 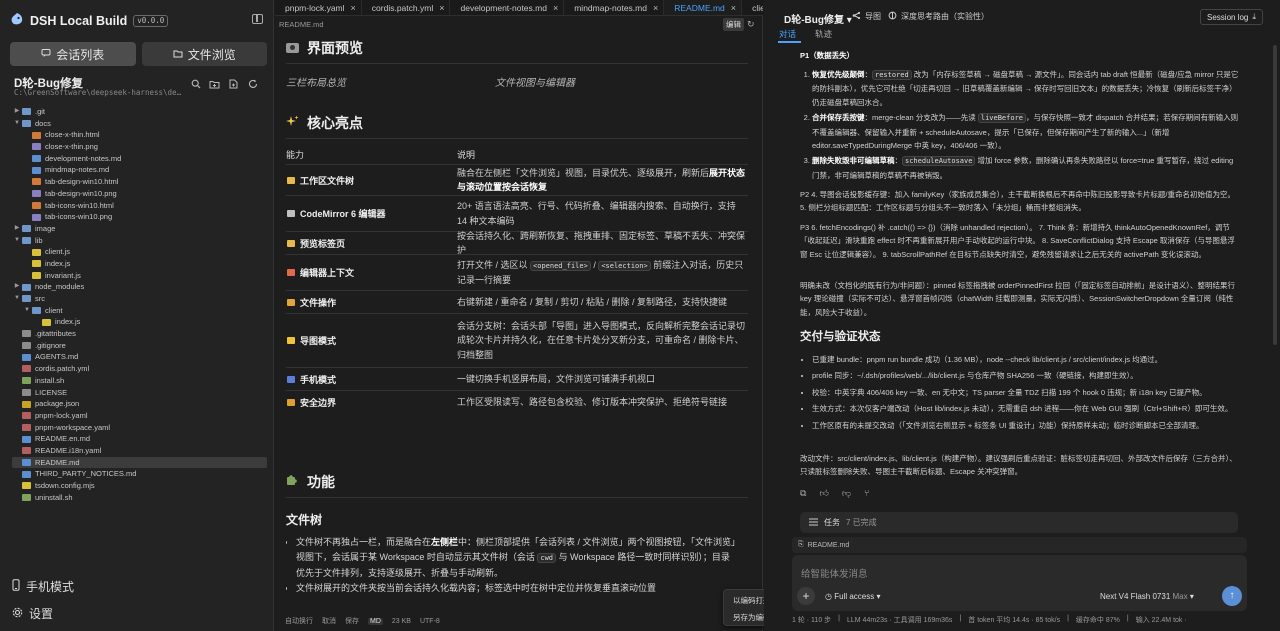 What do you see at coordinates (139, 486) in the screenshot?
I see `tree-file: tsdown.config.mjs` at bounding box center [139, 486].